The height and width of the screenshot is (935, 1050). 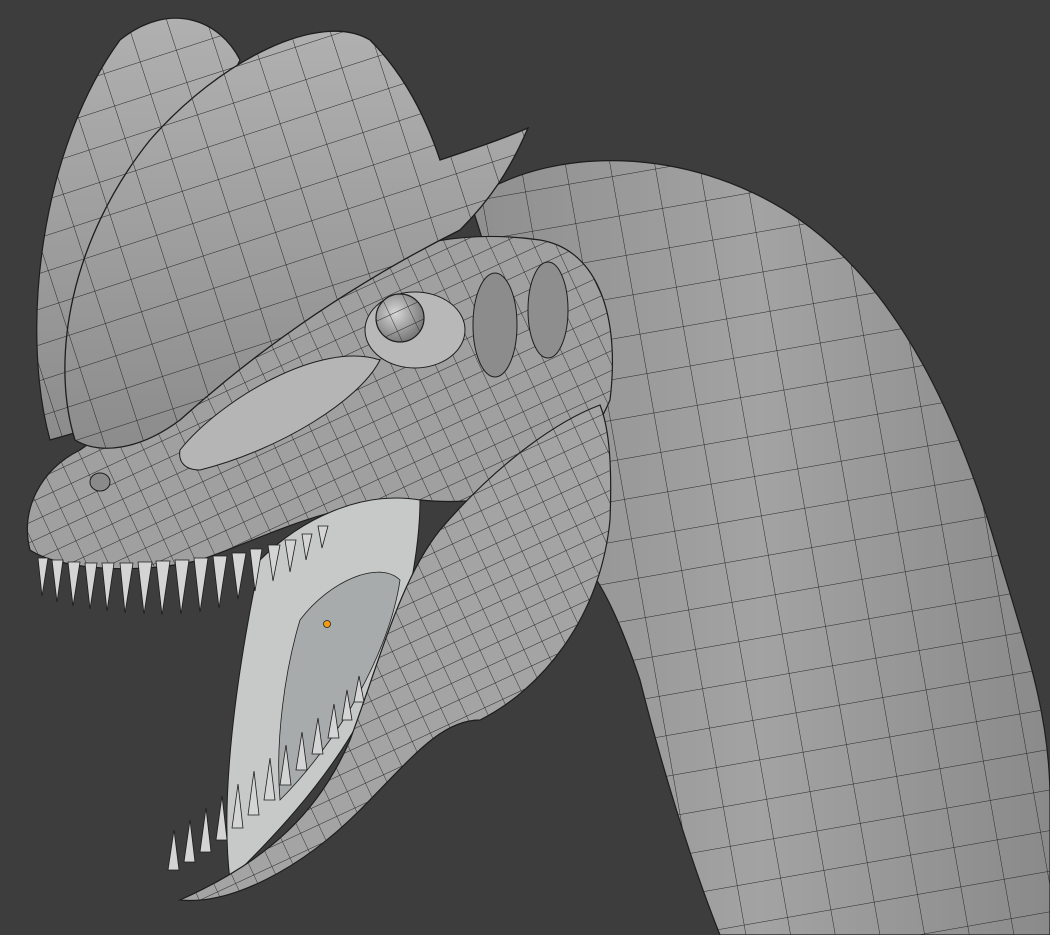 What do you see at coordinates (415, 330) in the screenshot?
I see `eye-mesh` at bounding box center [415, 330].